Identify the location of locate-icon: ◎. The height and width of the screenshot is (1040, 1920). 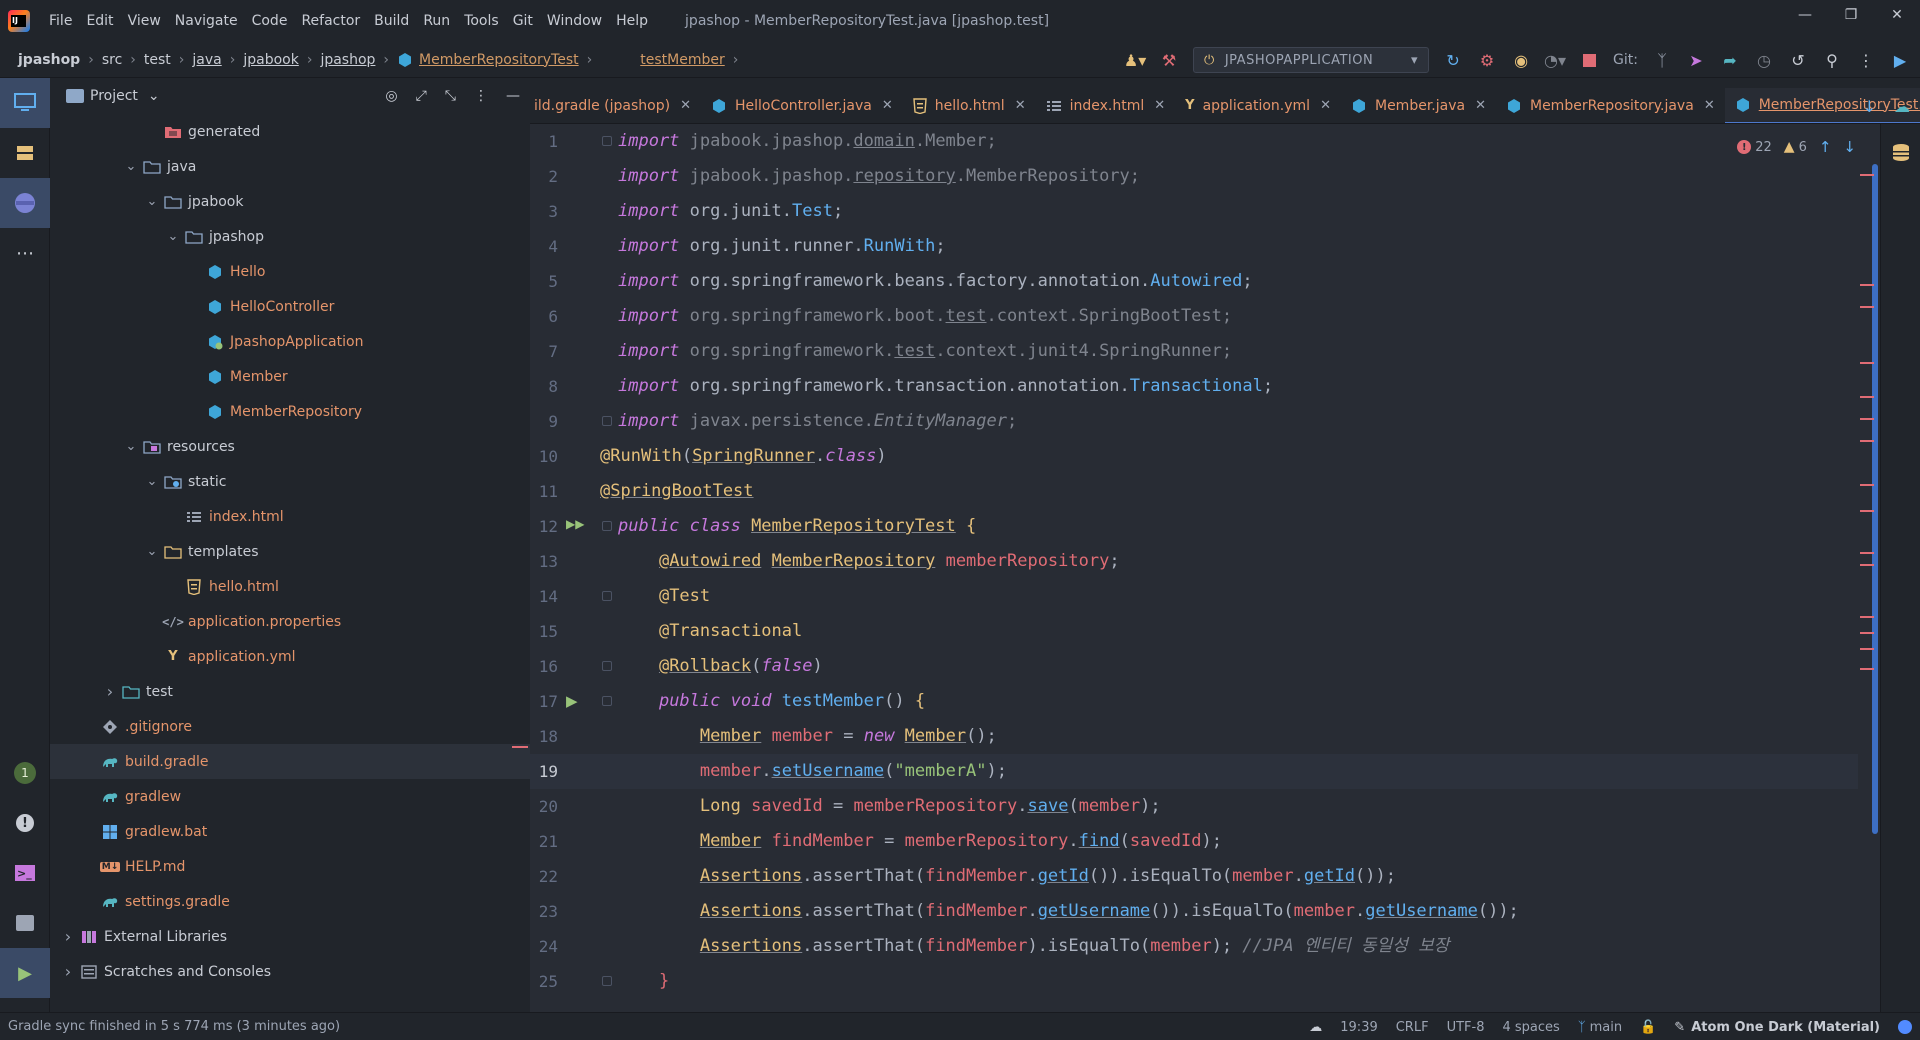
(391, 96).